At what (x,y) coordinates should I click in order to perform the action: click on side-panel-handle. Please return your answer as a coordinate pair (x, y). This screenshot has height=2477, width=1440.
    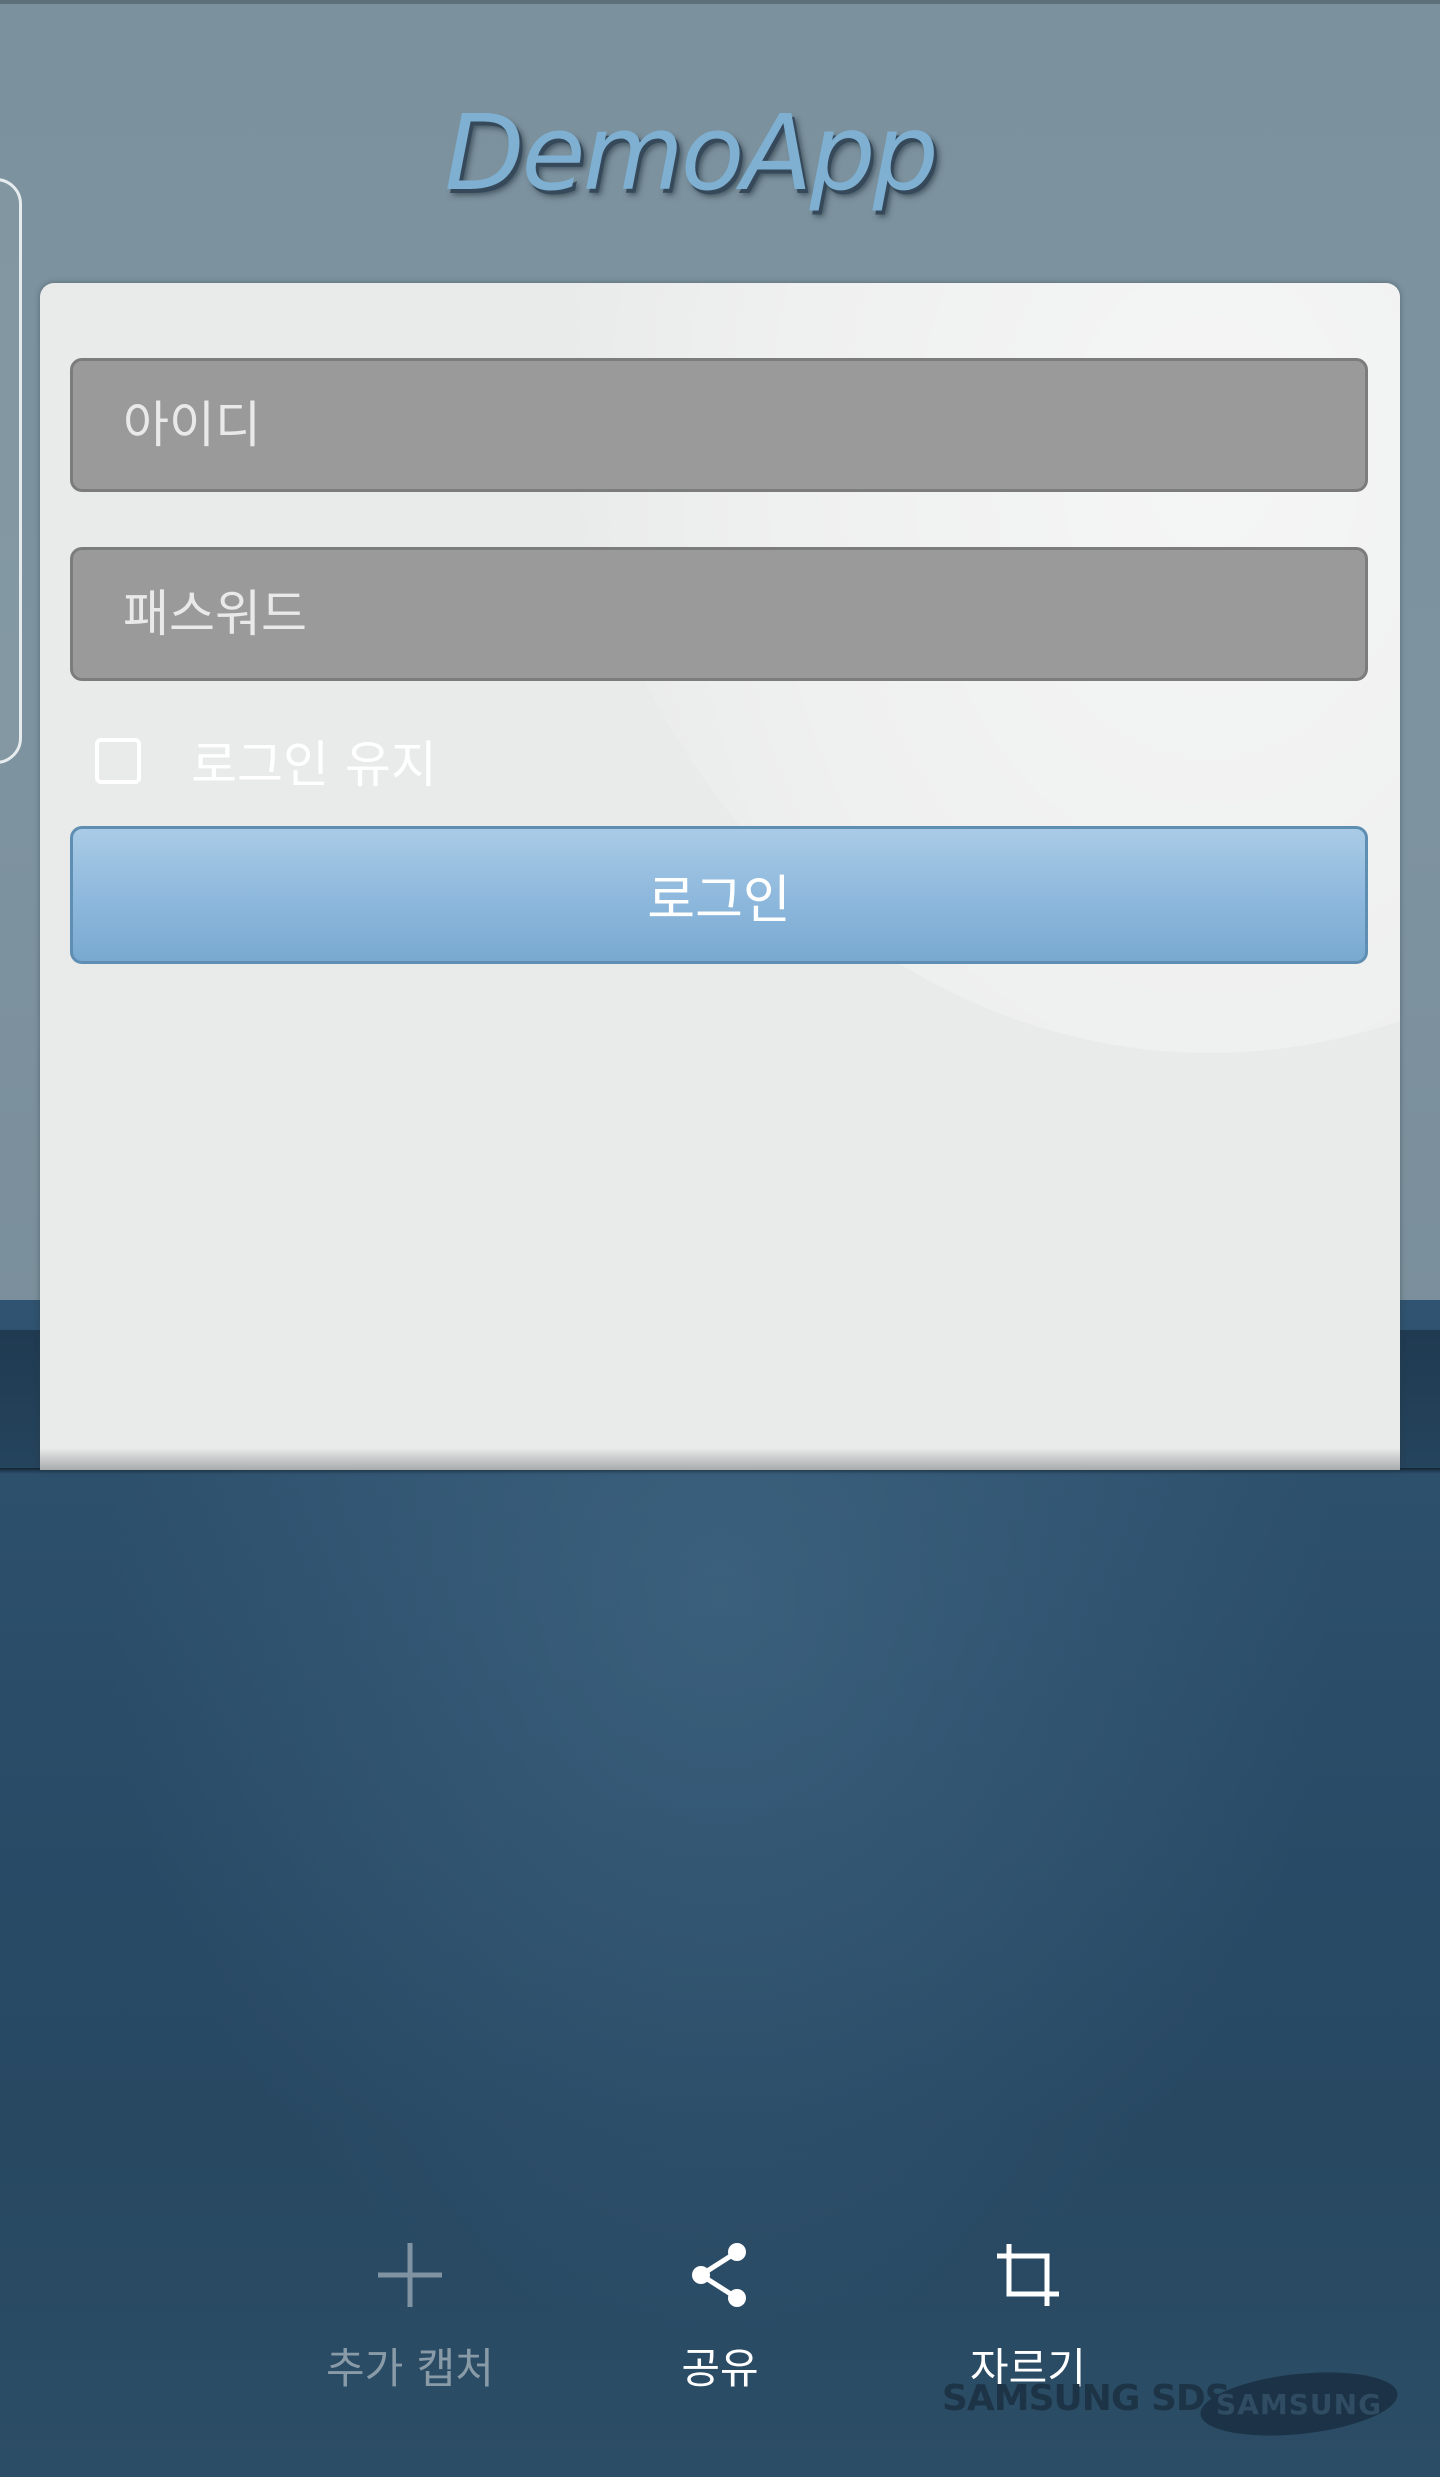
    Looking at the image, I should click on (11, 471).